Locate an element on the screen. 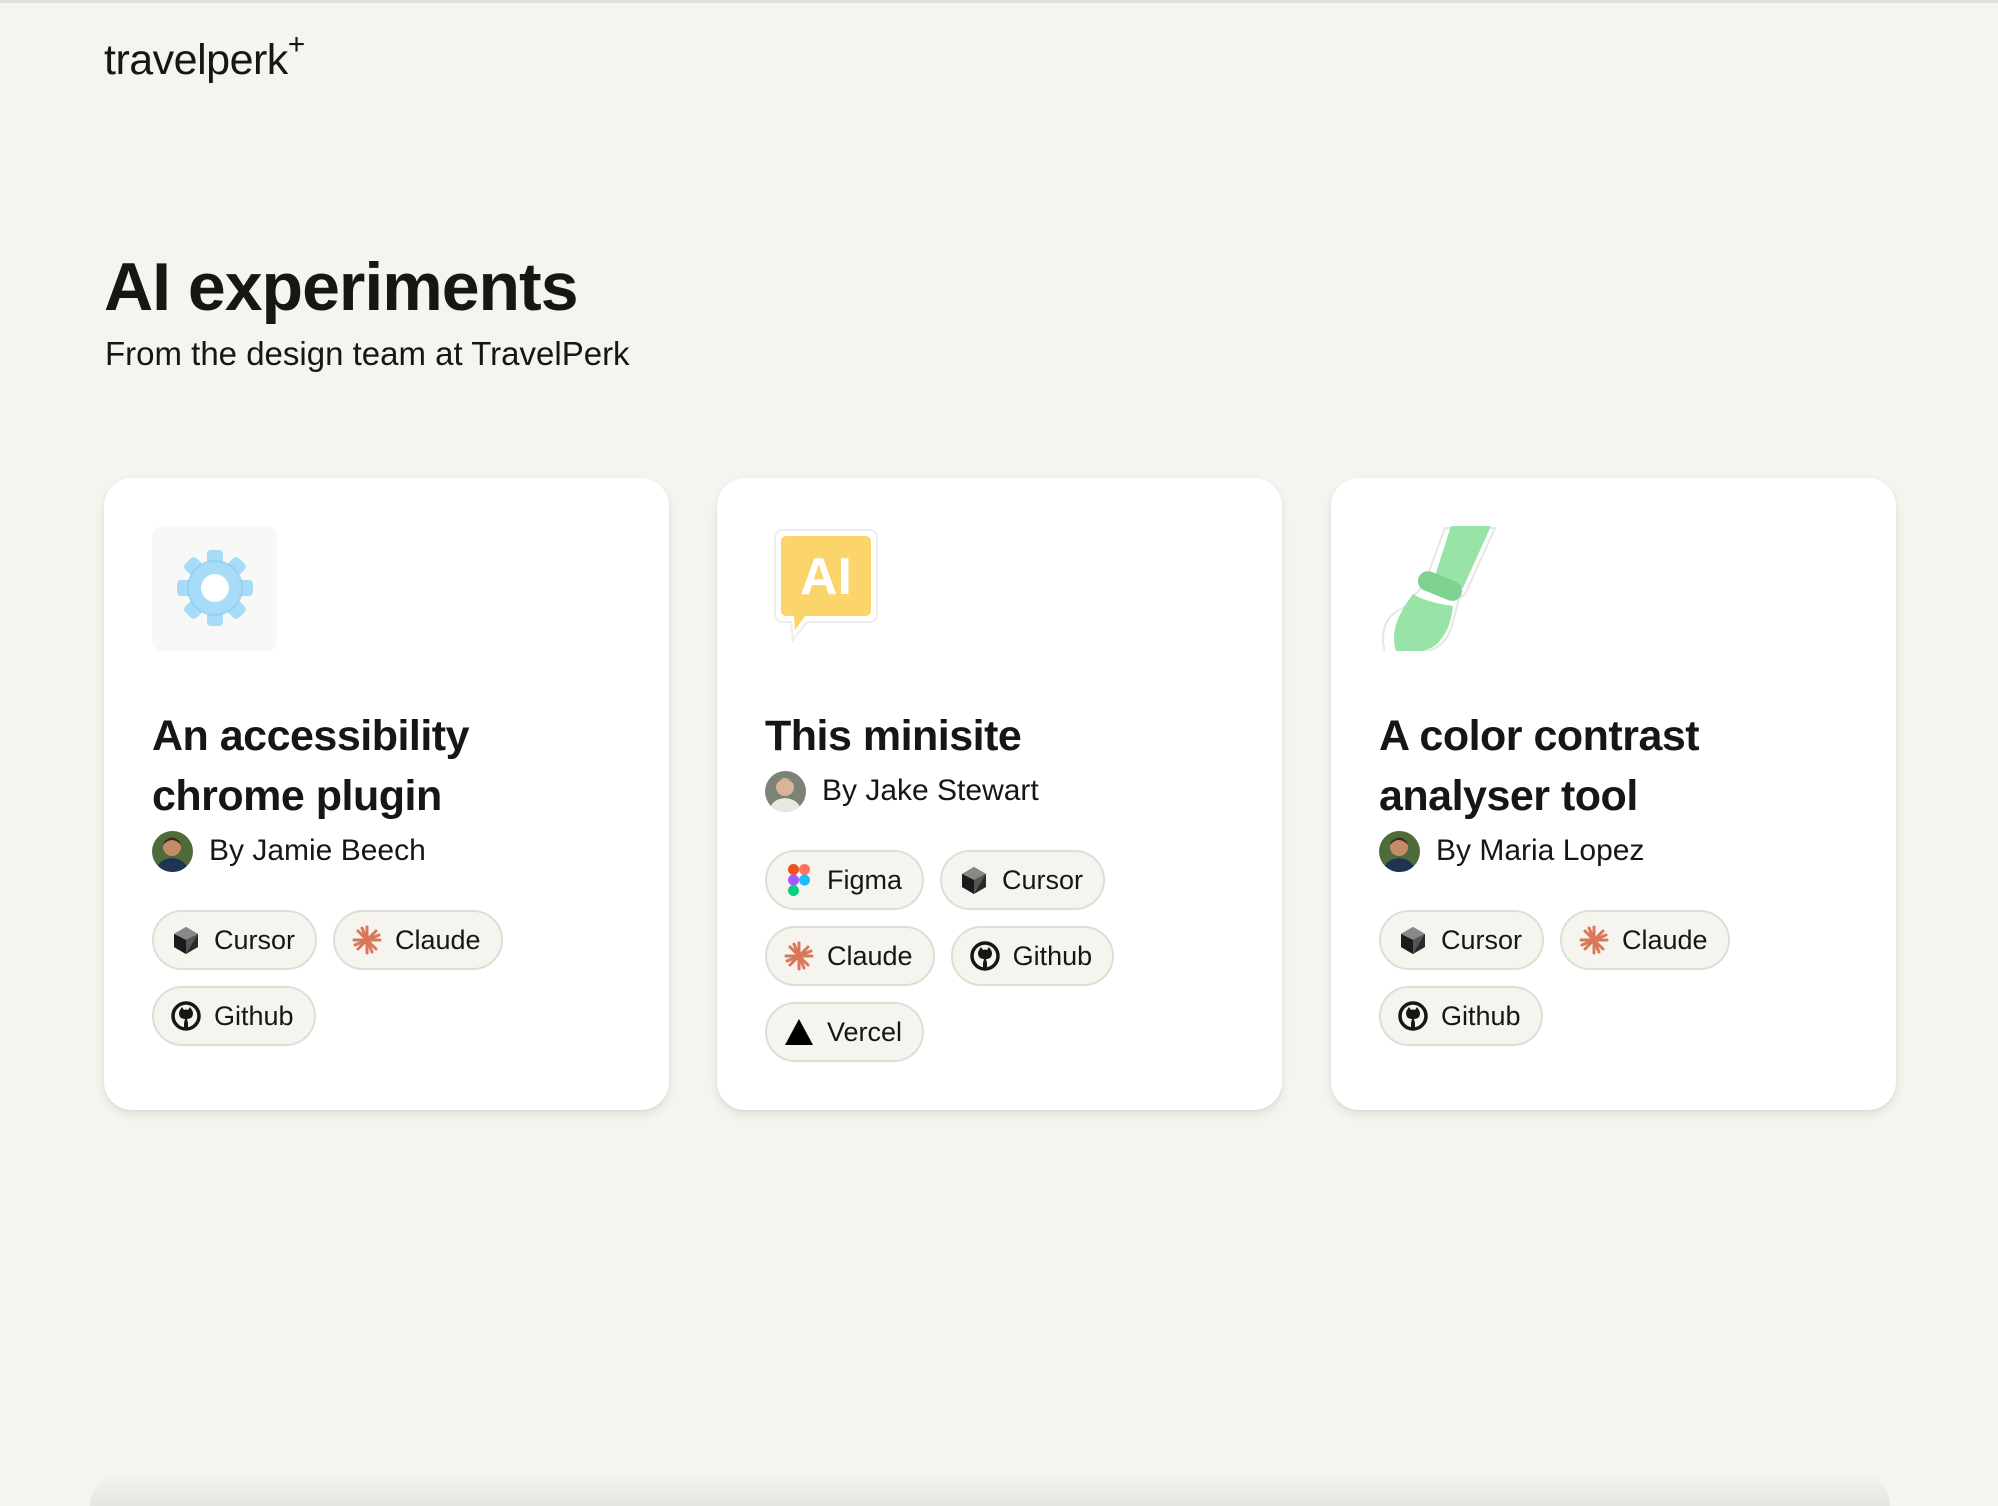 The width and height of the screenshot is (1998, 1506). card-author: By Jamie Beech is located at coordinates (289, 851).